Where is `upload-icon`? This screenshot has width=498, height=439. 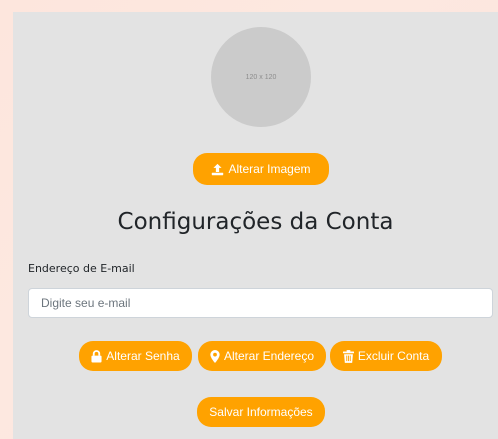
upload-icon is located at coordinates (218, 169).